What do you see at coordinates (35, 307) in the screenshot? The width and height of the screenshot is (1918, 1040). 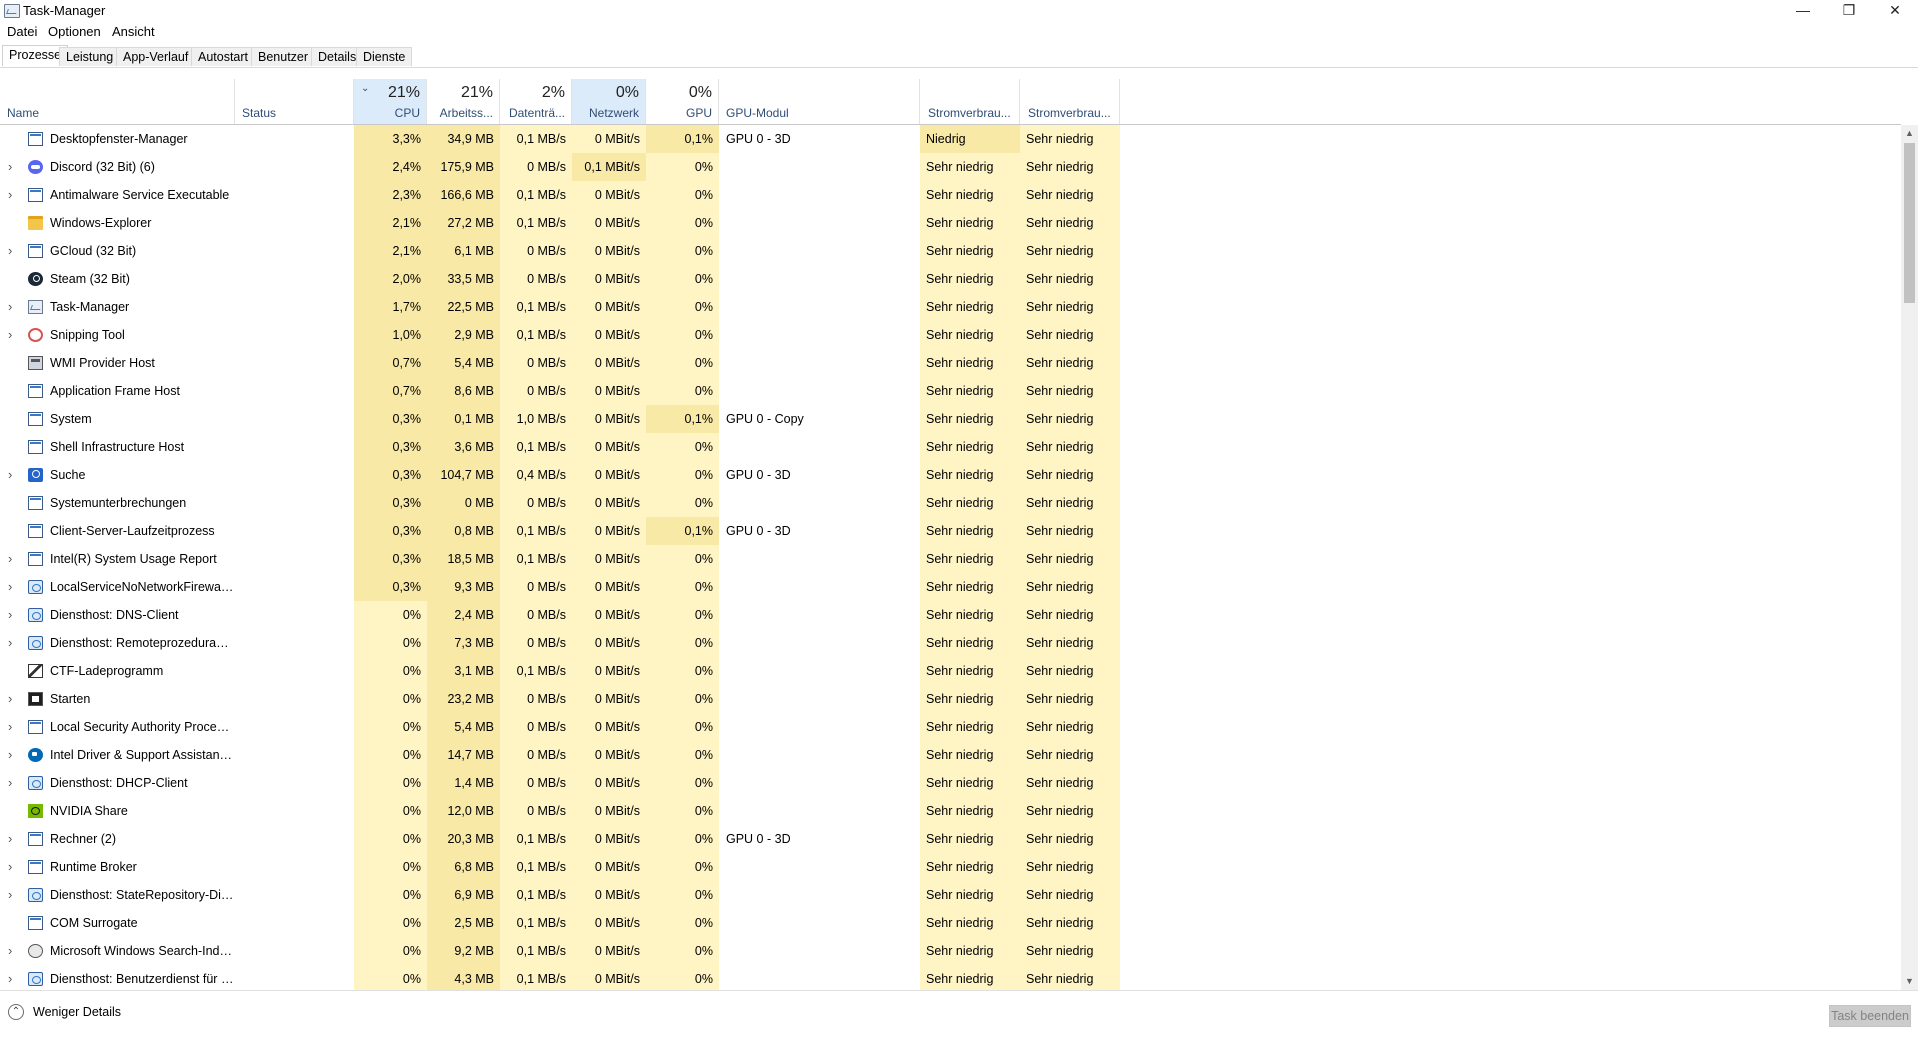 I see `taskmgr-icon` at bounding box center [35, 307].